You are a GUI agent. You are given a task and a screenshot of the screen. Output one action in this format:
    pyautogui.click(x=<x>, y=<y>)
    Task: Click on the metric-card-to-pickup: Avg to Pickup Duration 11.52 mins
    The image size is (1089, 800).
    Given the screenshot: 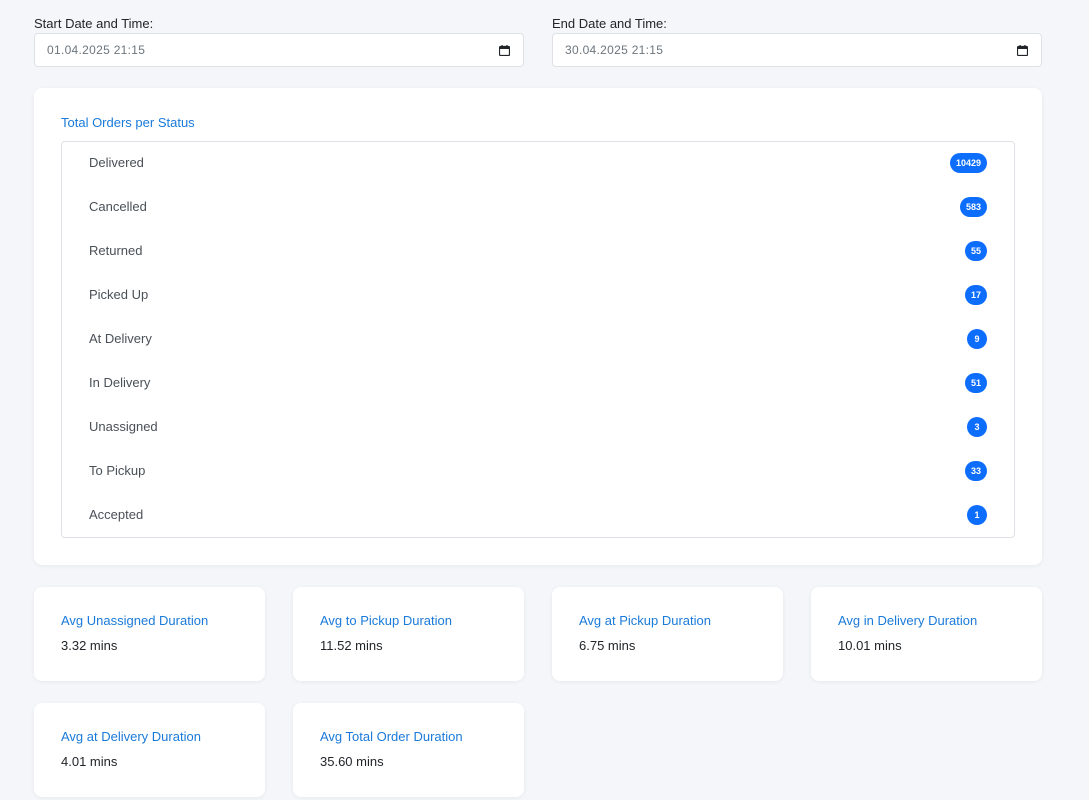 What is the action you would take?
    pyautogui.click(x=408, y=634)
    